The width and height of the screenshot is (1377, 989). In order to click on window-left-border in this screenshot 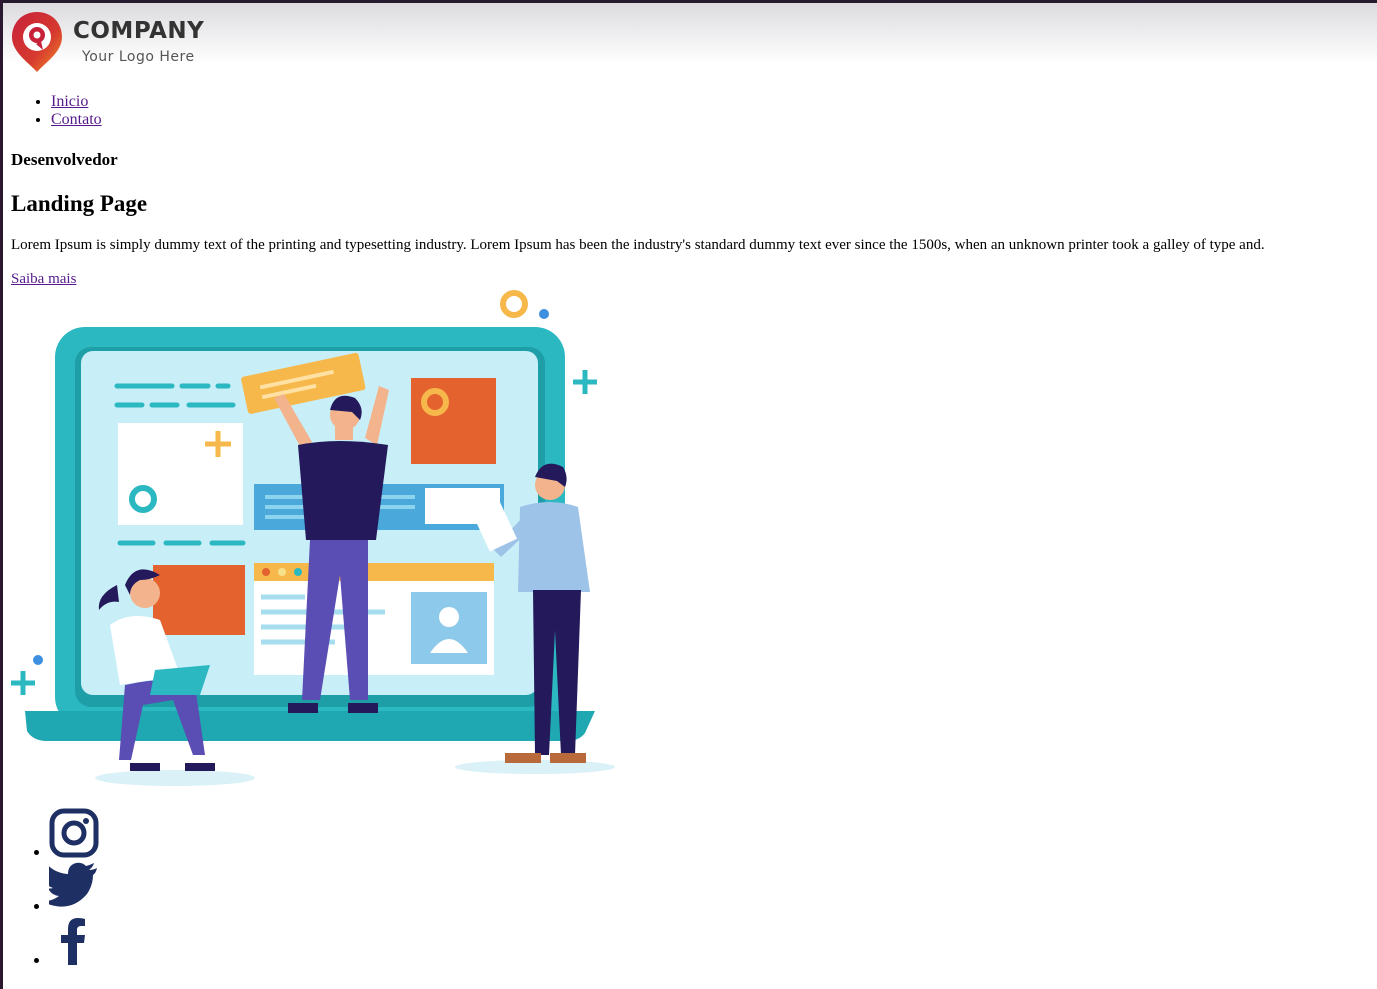, I will do `click(1, 494)`.